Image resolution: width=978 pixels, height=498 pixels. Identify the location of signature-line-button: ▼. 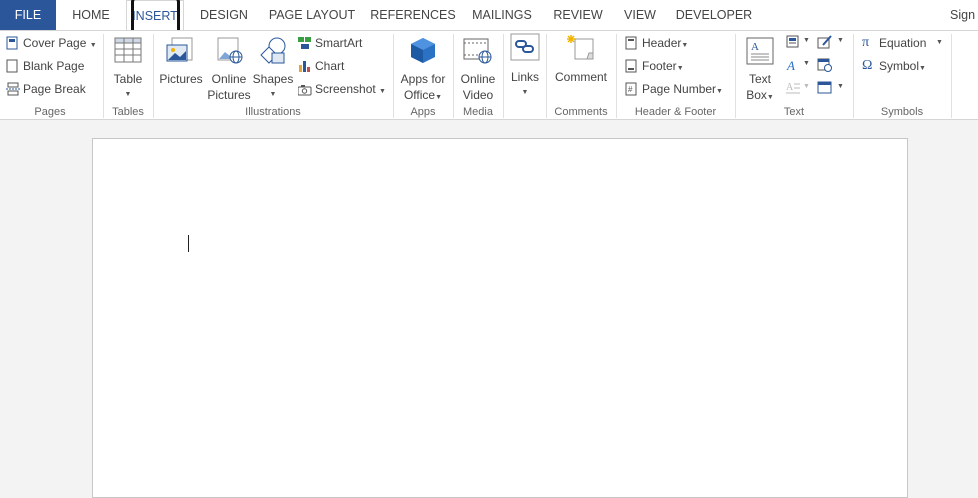
(830, 43).